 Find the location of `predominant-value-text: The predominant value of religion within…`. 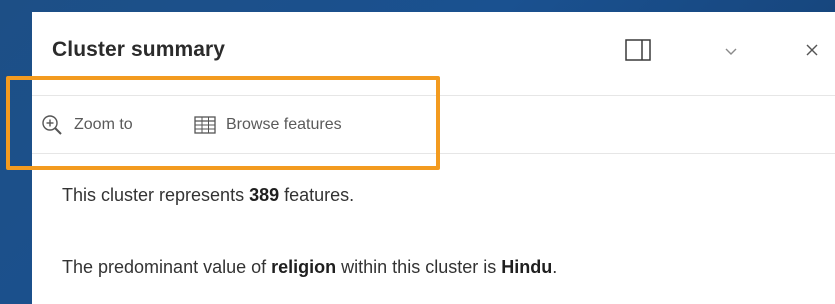

predominant-value-text: The predominant value of religion within… is located at coordinates (309, 267).